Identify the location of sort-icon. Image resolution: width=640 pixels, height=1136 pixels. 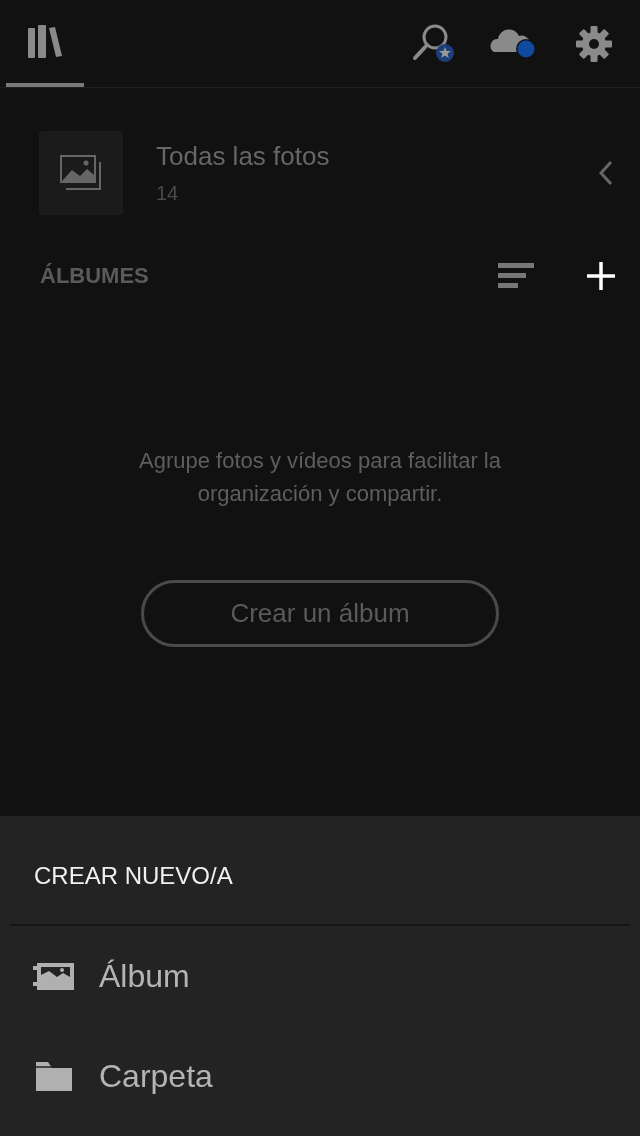
(516, 275).